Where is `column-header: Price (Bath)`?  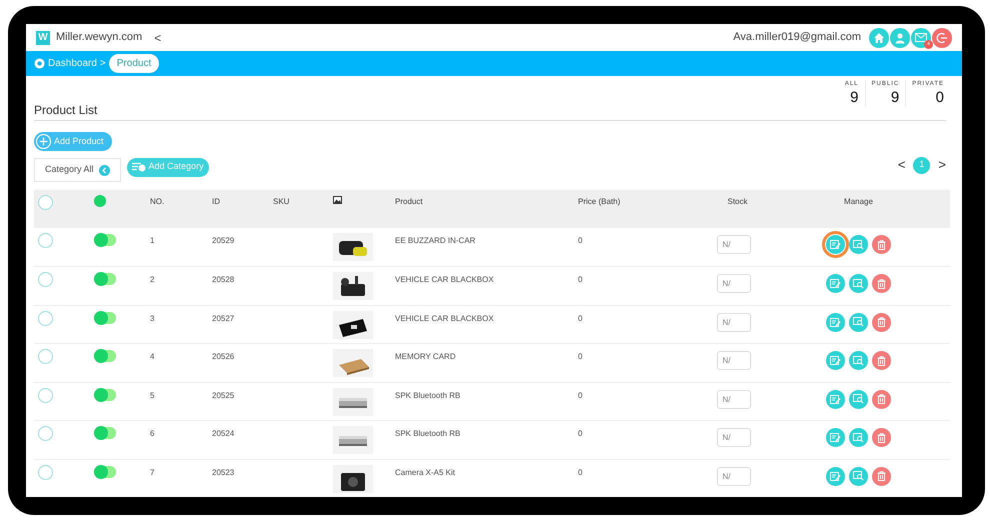 column-header: Price (Bath) is located at coordinates (599, 201).